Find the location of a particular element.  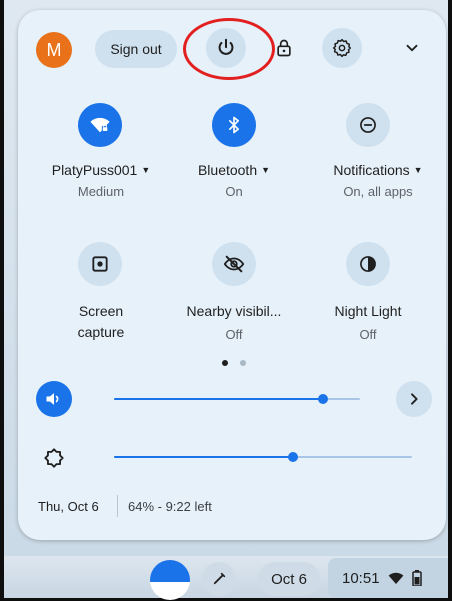

bluetooth-tile-button is located at coordinates (234, 125).